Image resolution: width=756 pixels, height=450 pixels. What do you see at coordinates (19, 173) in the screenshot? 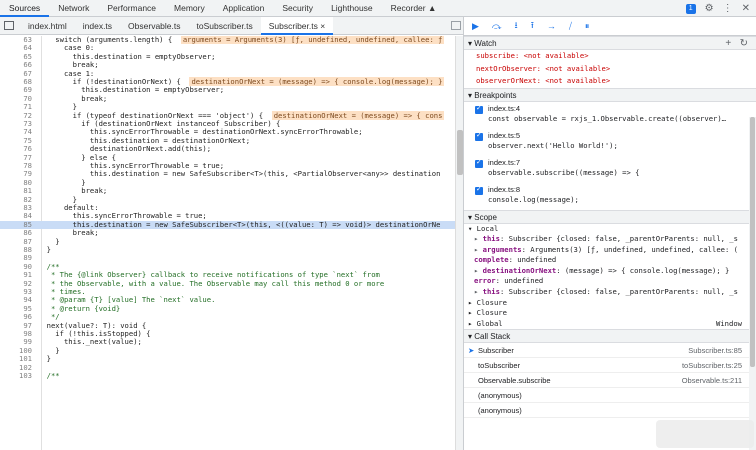
I see `line-number: 79` at bounding box center [19, 173].